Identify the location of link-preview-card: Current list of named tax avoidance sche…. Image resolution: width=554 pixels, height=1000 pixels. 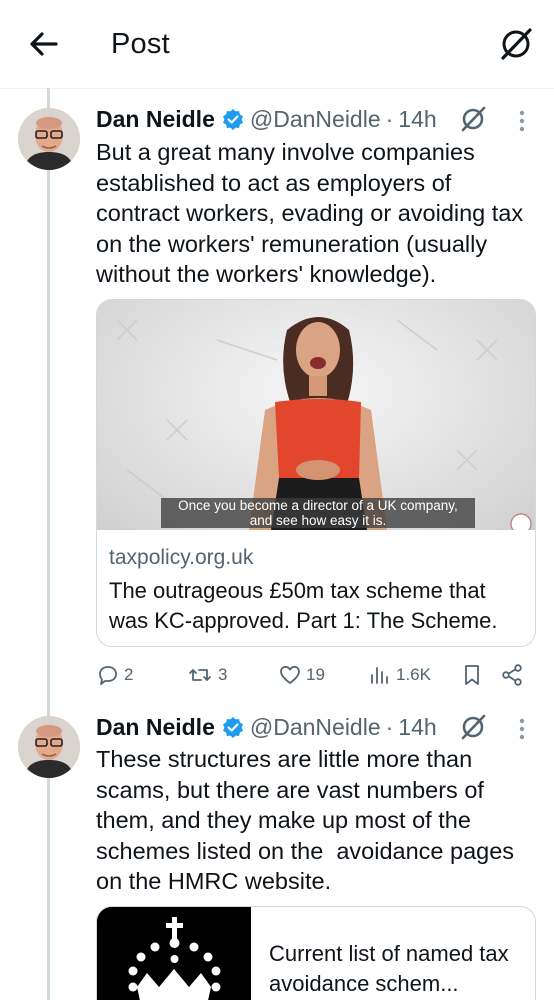
(316, 953).